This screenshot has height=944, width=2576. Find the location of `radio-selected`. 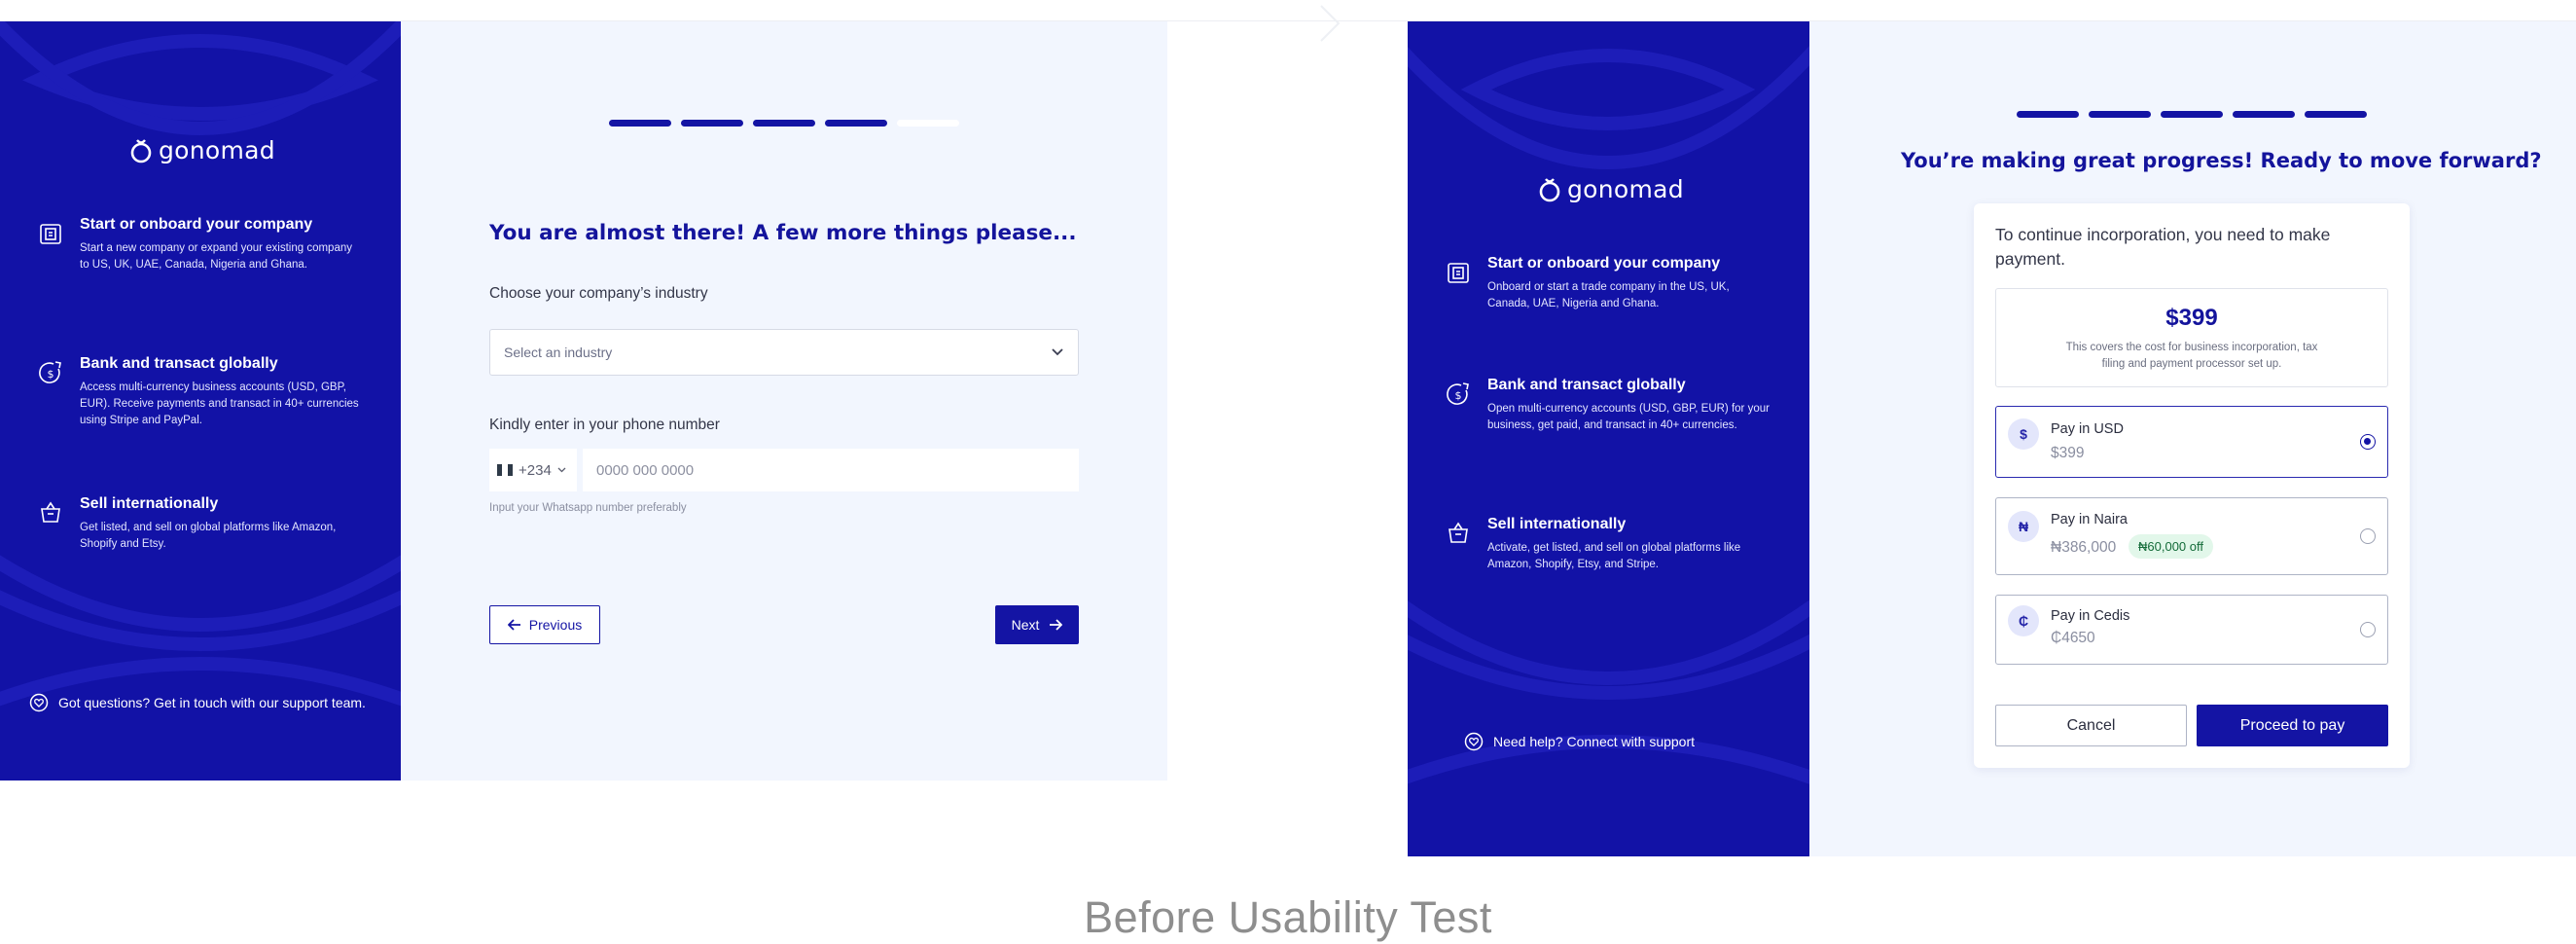

radio-selected is located at coordinates (2368, 442).